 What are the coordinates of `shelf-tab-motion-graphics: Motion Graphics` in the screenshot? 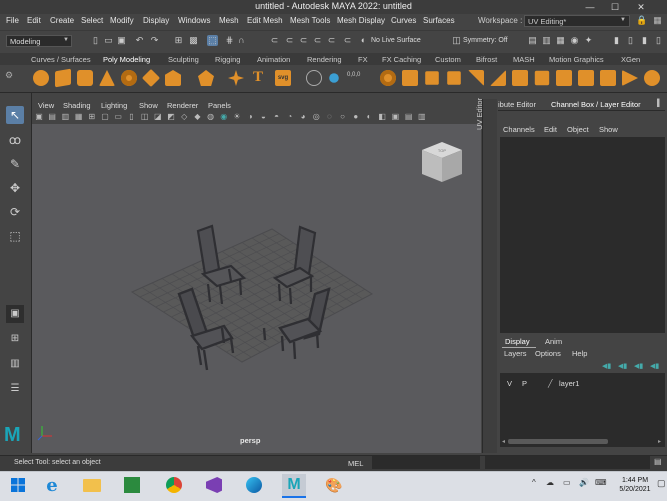 It's located at (576, 59).